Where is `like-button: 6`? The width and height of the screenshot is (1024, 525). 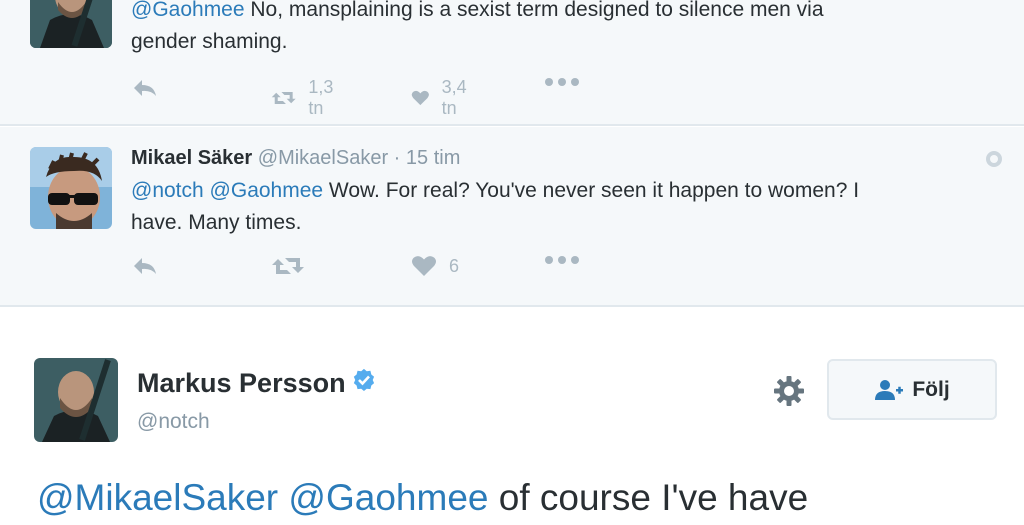 like-button: 6 is located at coordinates (435, 266).